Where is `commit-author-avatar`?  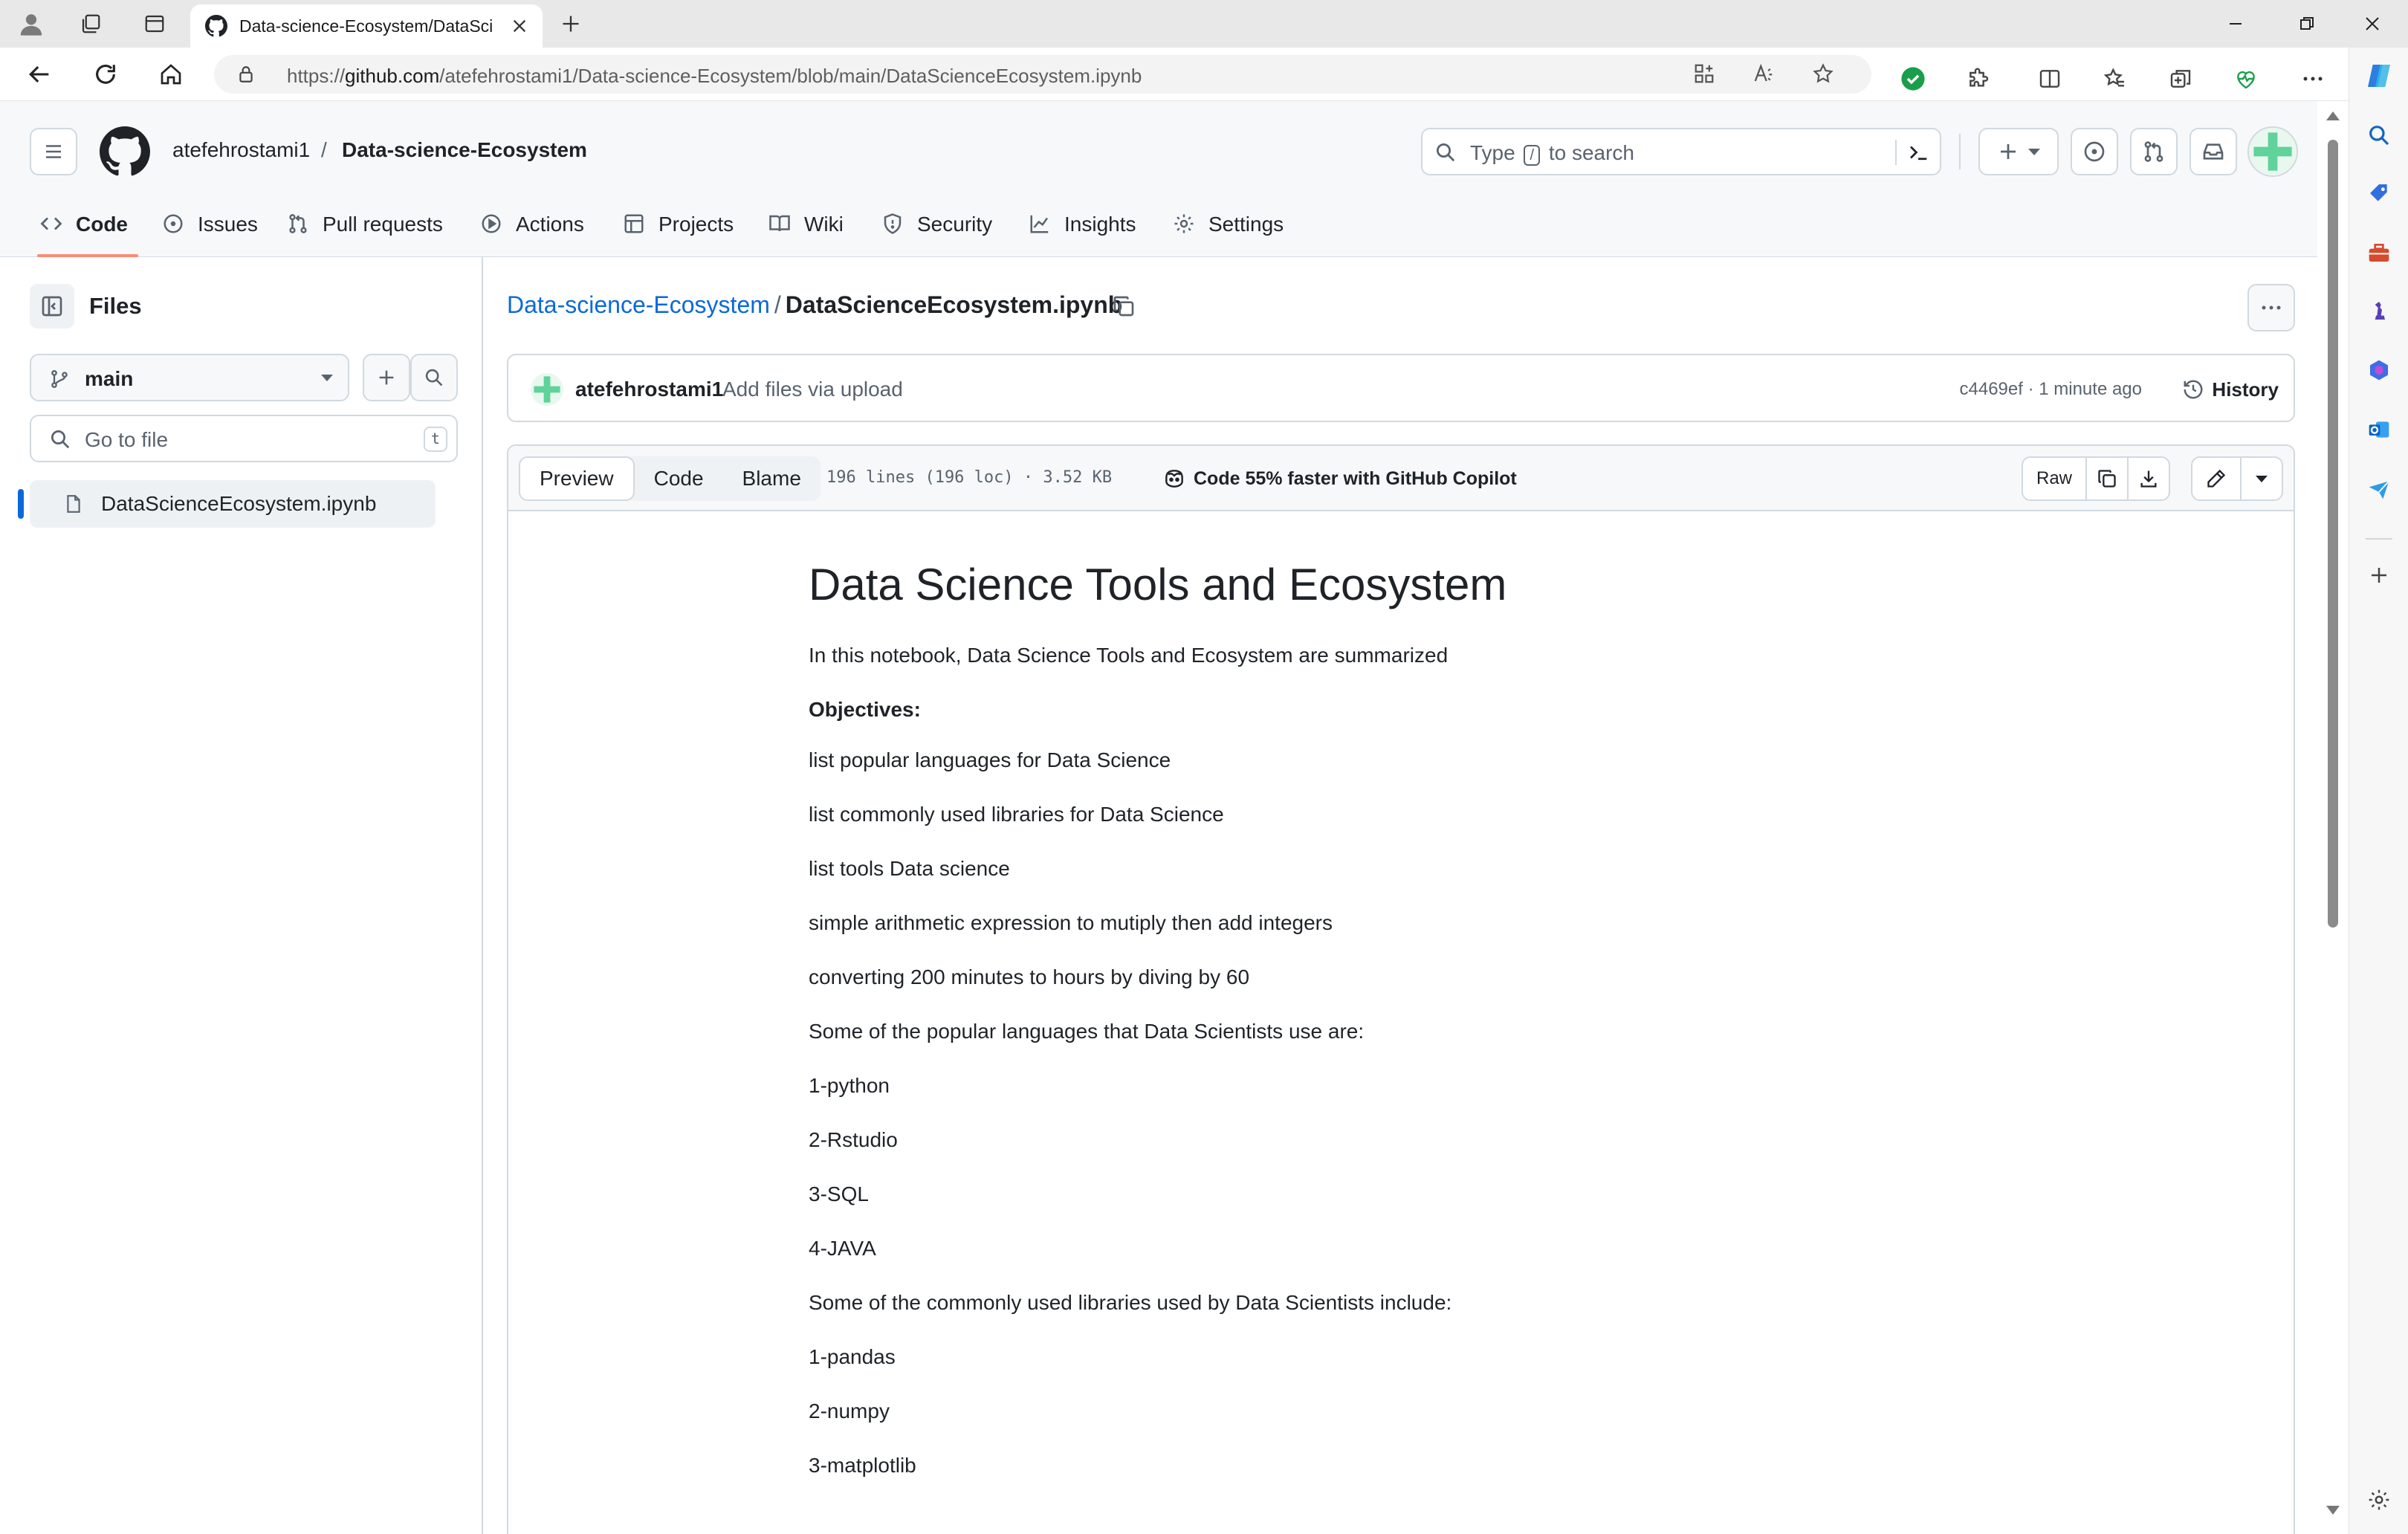
commit-author-avatar is located at coordinates (547, 389).